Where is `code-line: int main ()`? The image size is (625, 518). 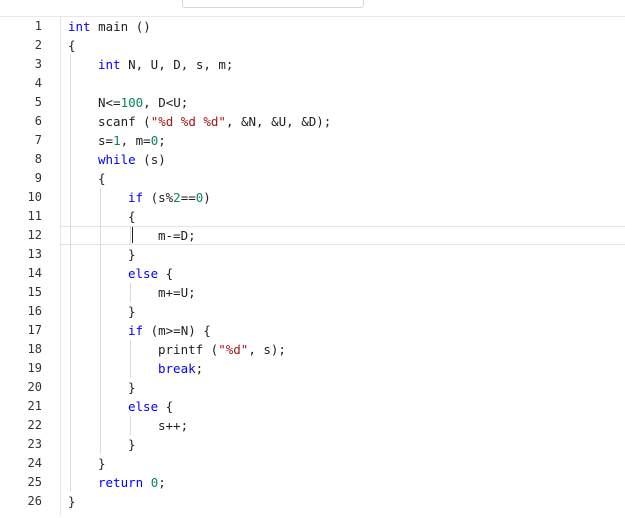
code-line: int main () is located at coordinates (109, 26).